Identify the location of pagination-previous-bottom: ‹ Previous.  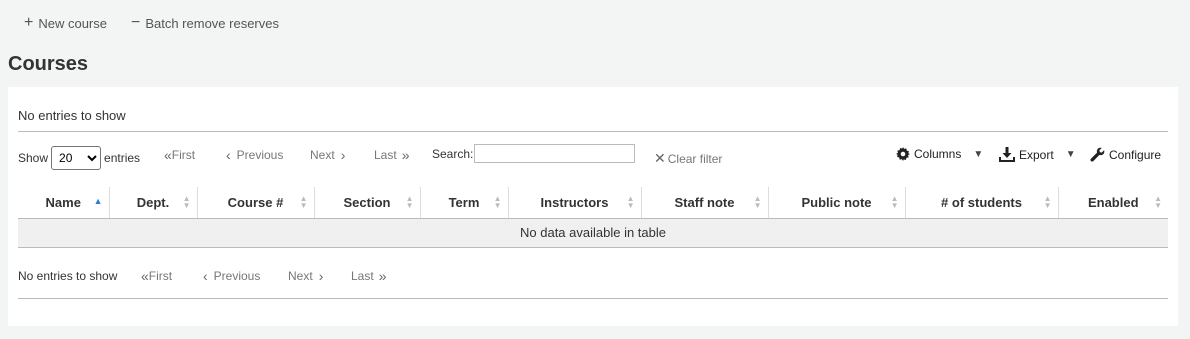
(231, 276).